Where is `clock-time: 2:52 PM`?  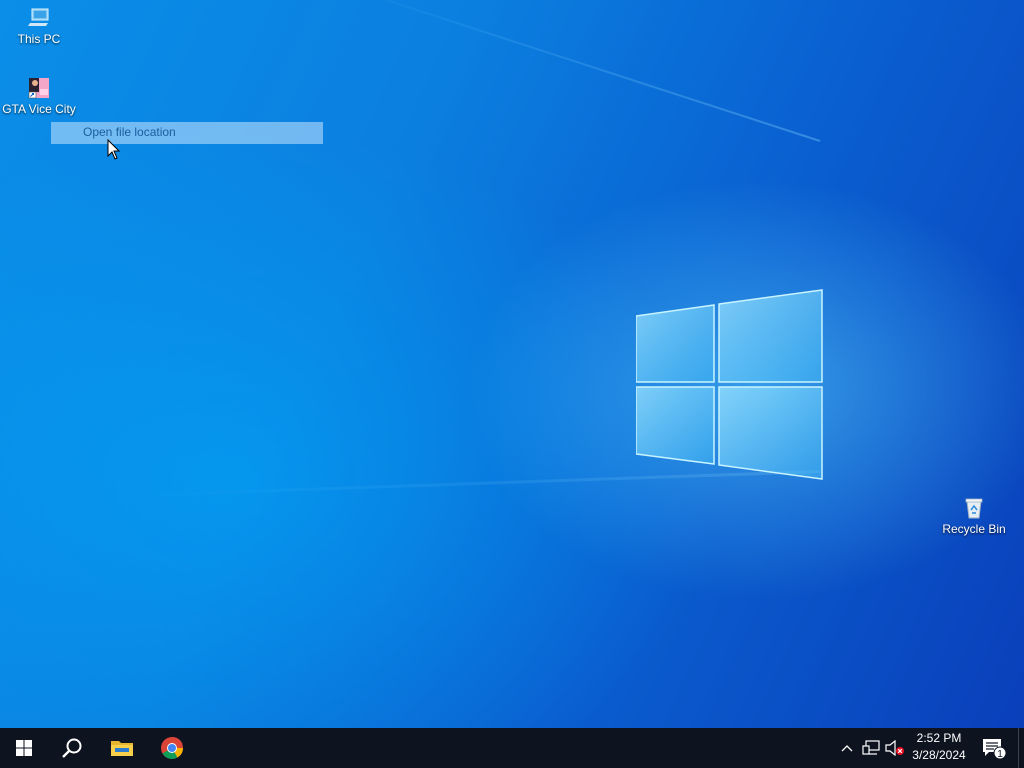
clock-time: 2:52 PM is located at coordinates (939, 738).